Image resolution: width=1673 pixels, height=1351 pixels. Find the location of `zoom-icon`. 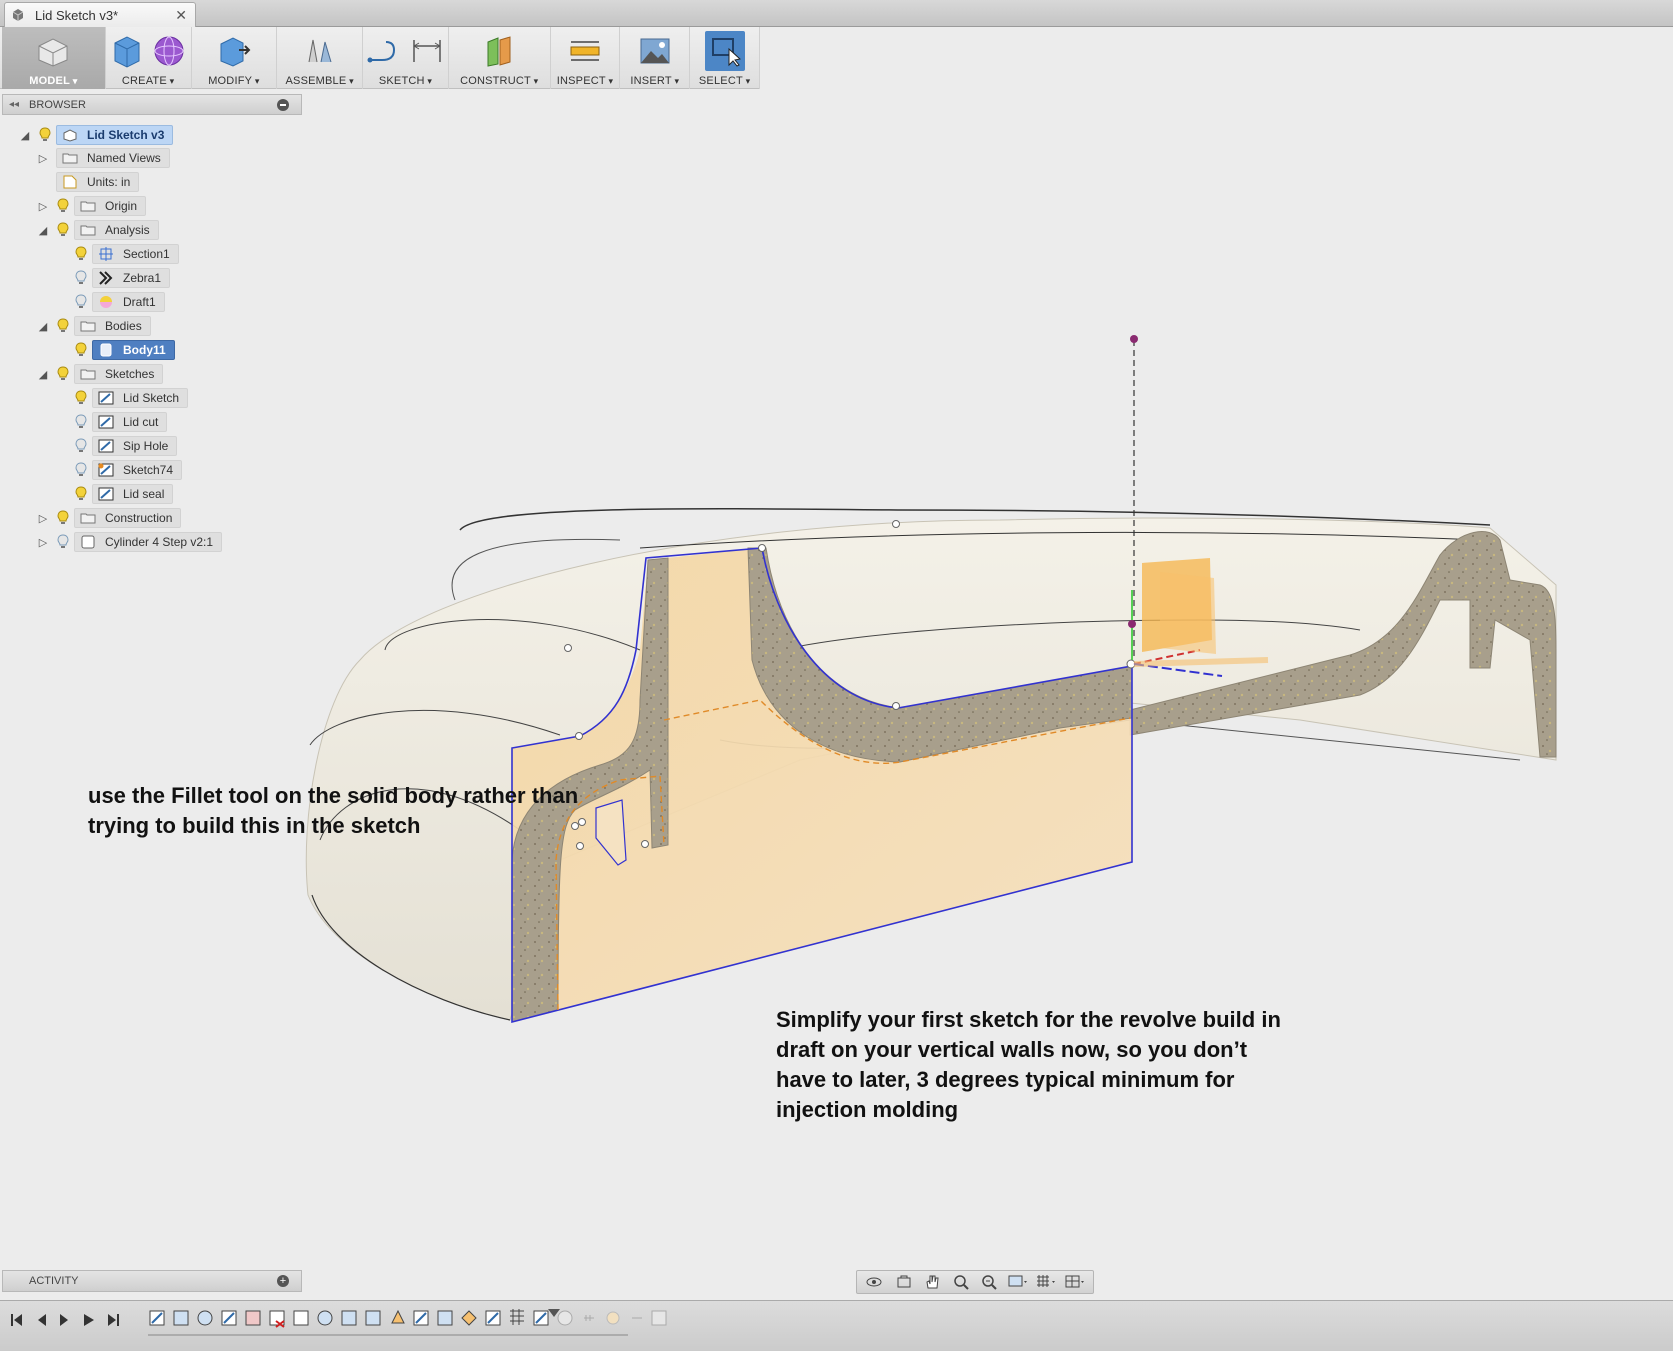

zoom-icon is located at coordinates (961, 1282).